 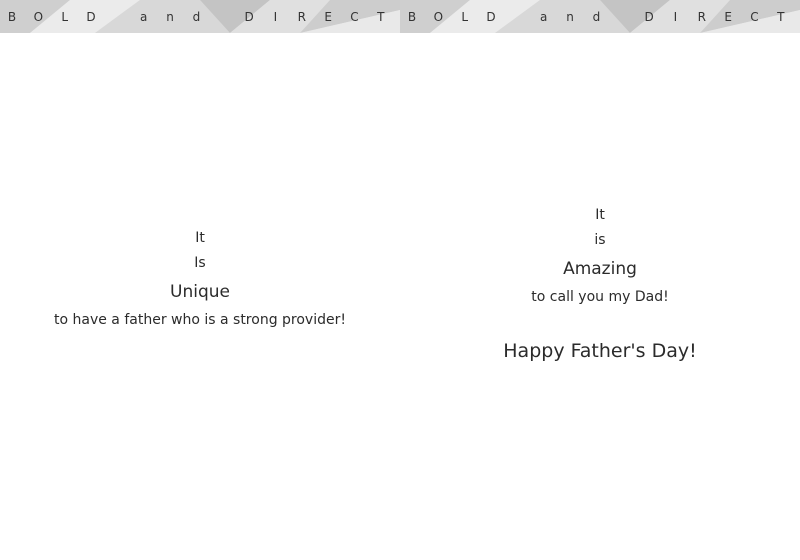 I want to click on left-banner: B O L D a n d D I R E C T, so click(x=200, y=16).